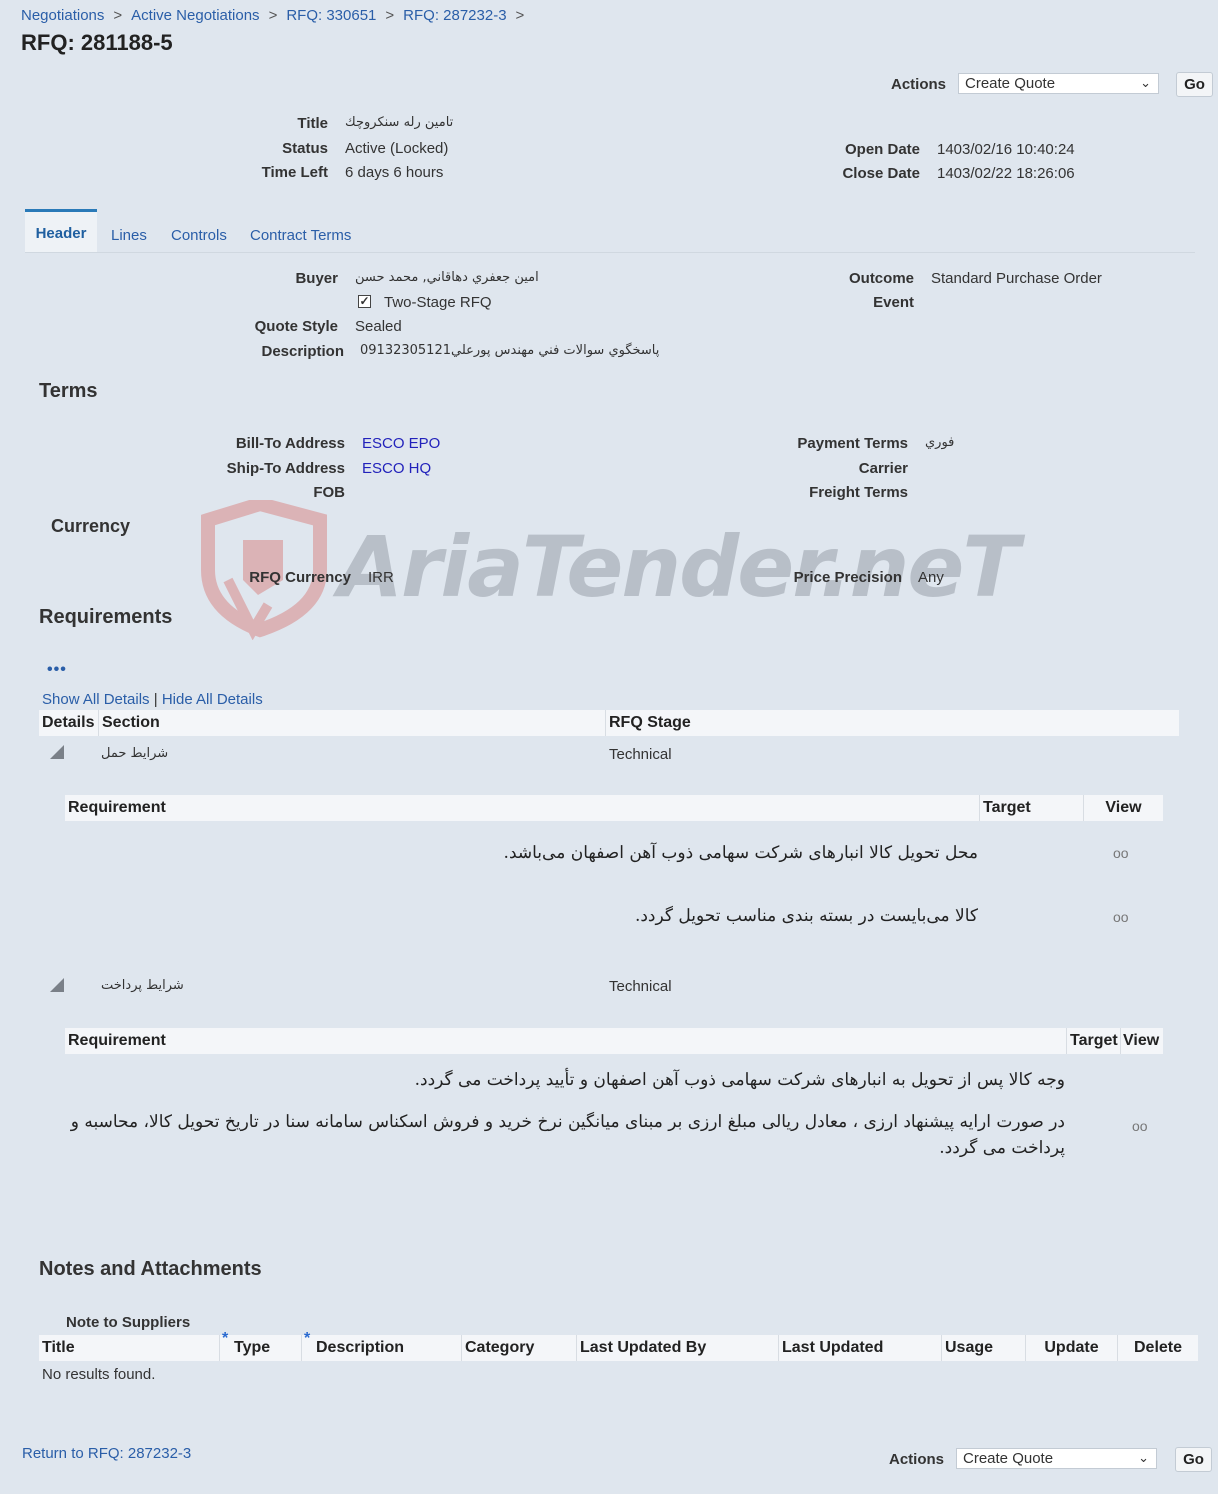 This screenshot has width=1218, height=1494. What do you see at coordinates (312, 123) in the screenshot?
I see `title-label: Title` at bounding box center [312, 123].